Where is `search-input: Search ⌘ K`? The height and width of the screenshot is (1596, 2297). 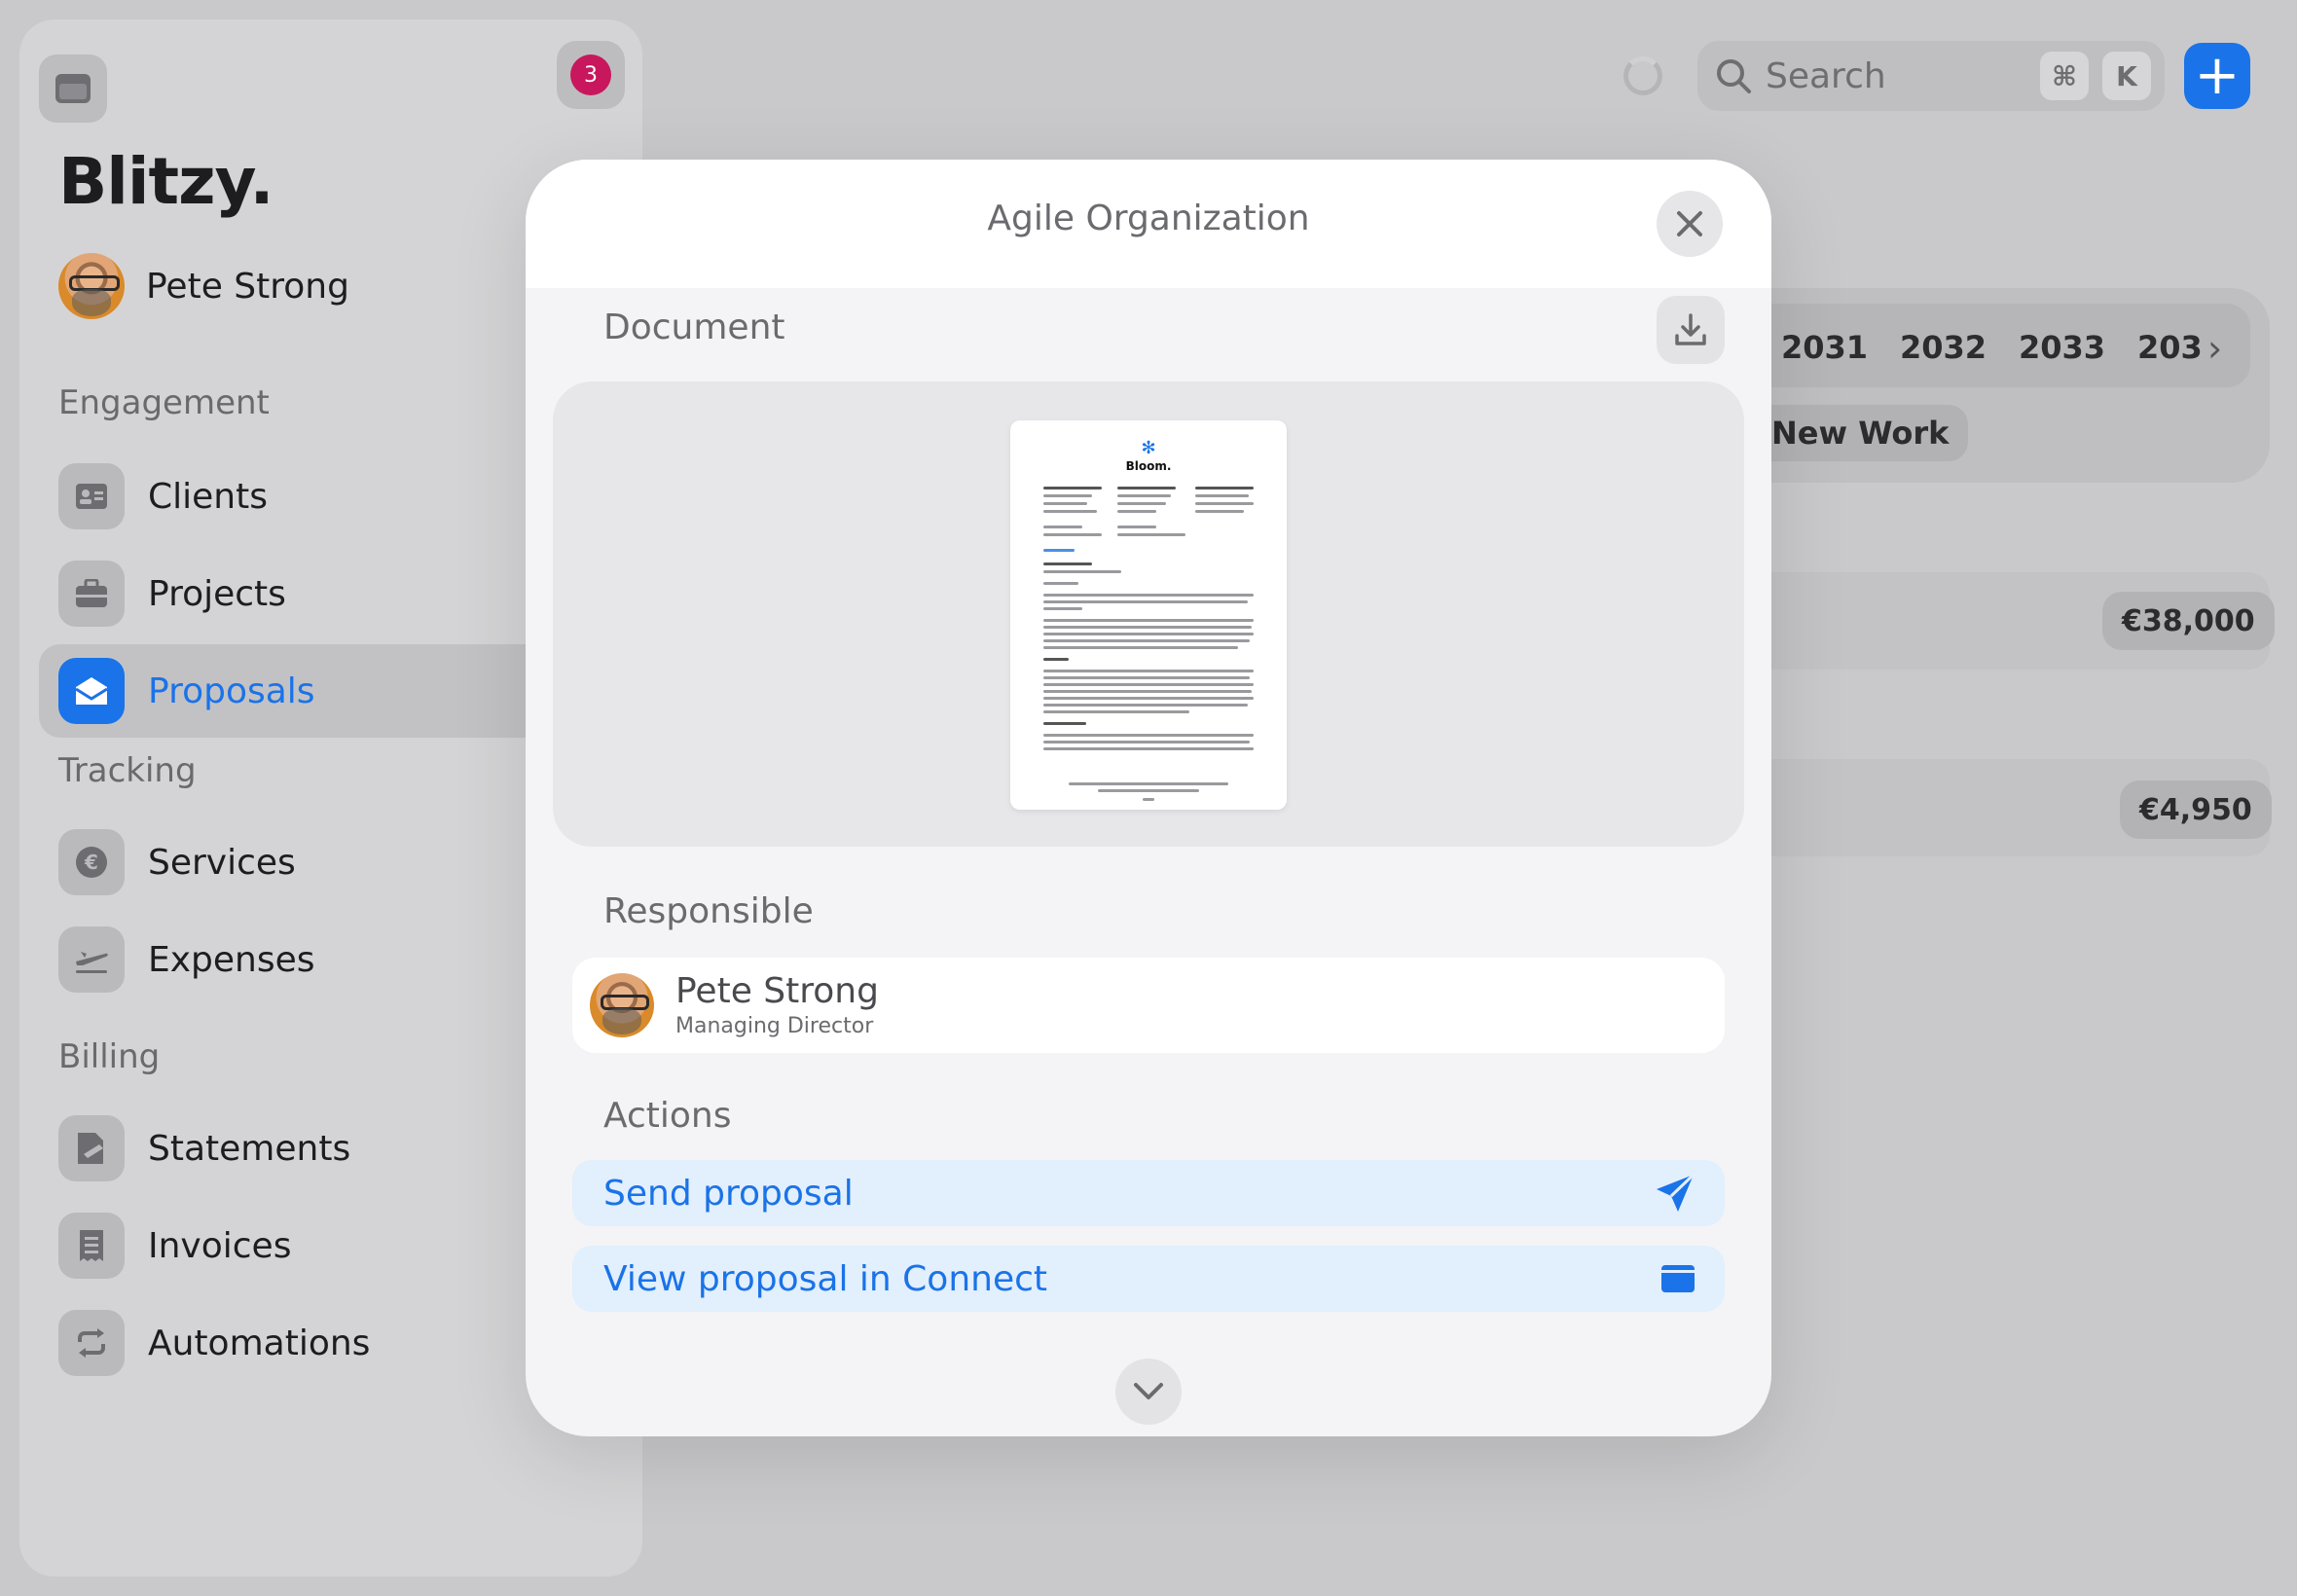 search-input: Search ⌘ K is located at coordinates (1931, 76).